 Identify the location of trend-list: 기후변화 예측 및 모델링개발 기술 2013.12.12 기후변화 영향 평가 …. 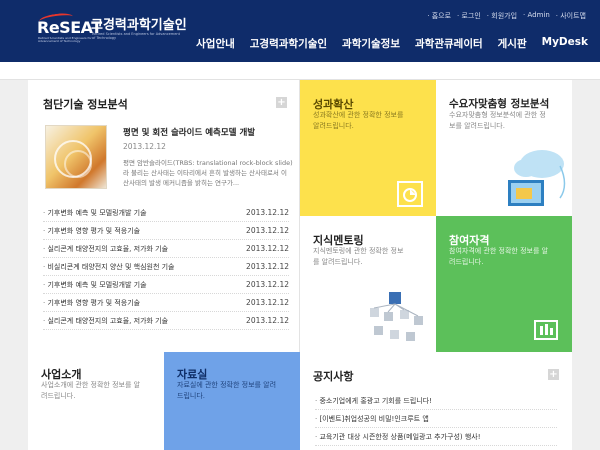
(166, 267).